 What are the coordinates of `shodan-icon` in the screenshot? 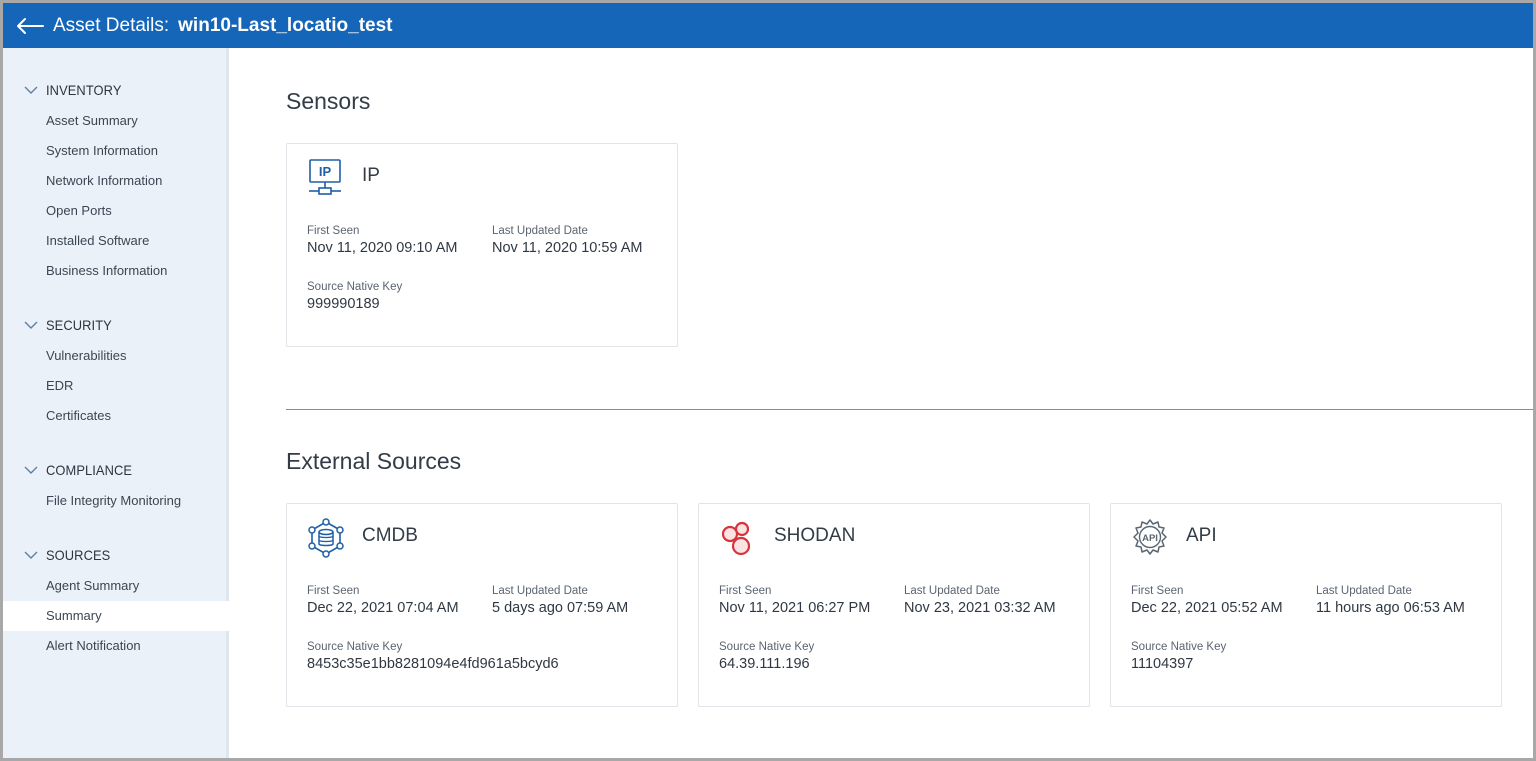 It's located at (736, 538).